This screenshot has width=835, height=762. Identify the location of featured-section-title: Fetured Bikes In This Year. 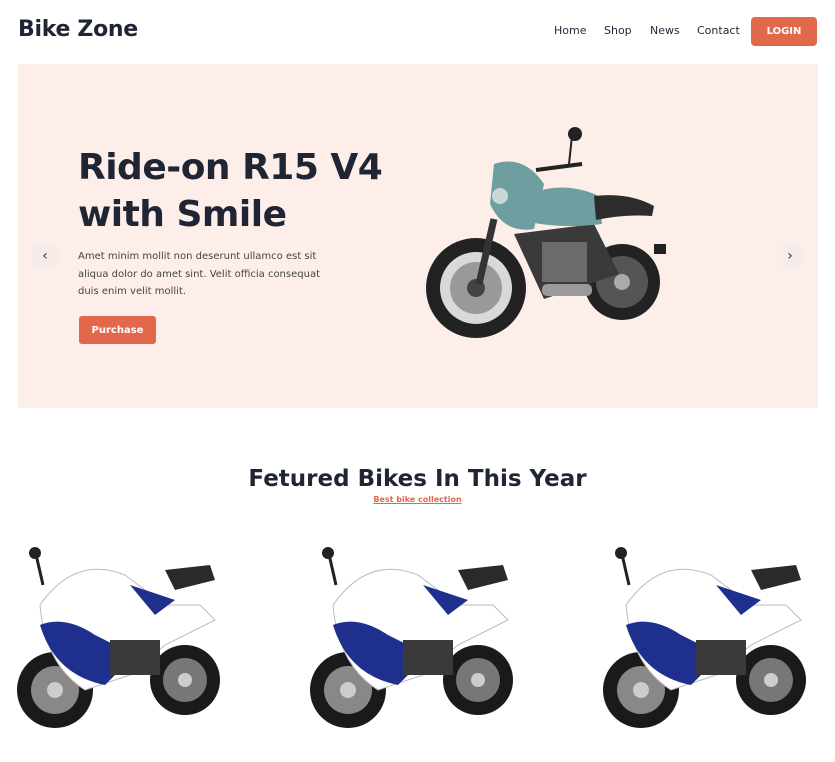
(417, 479).